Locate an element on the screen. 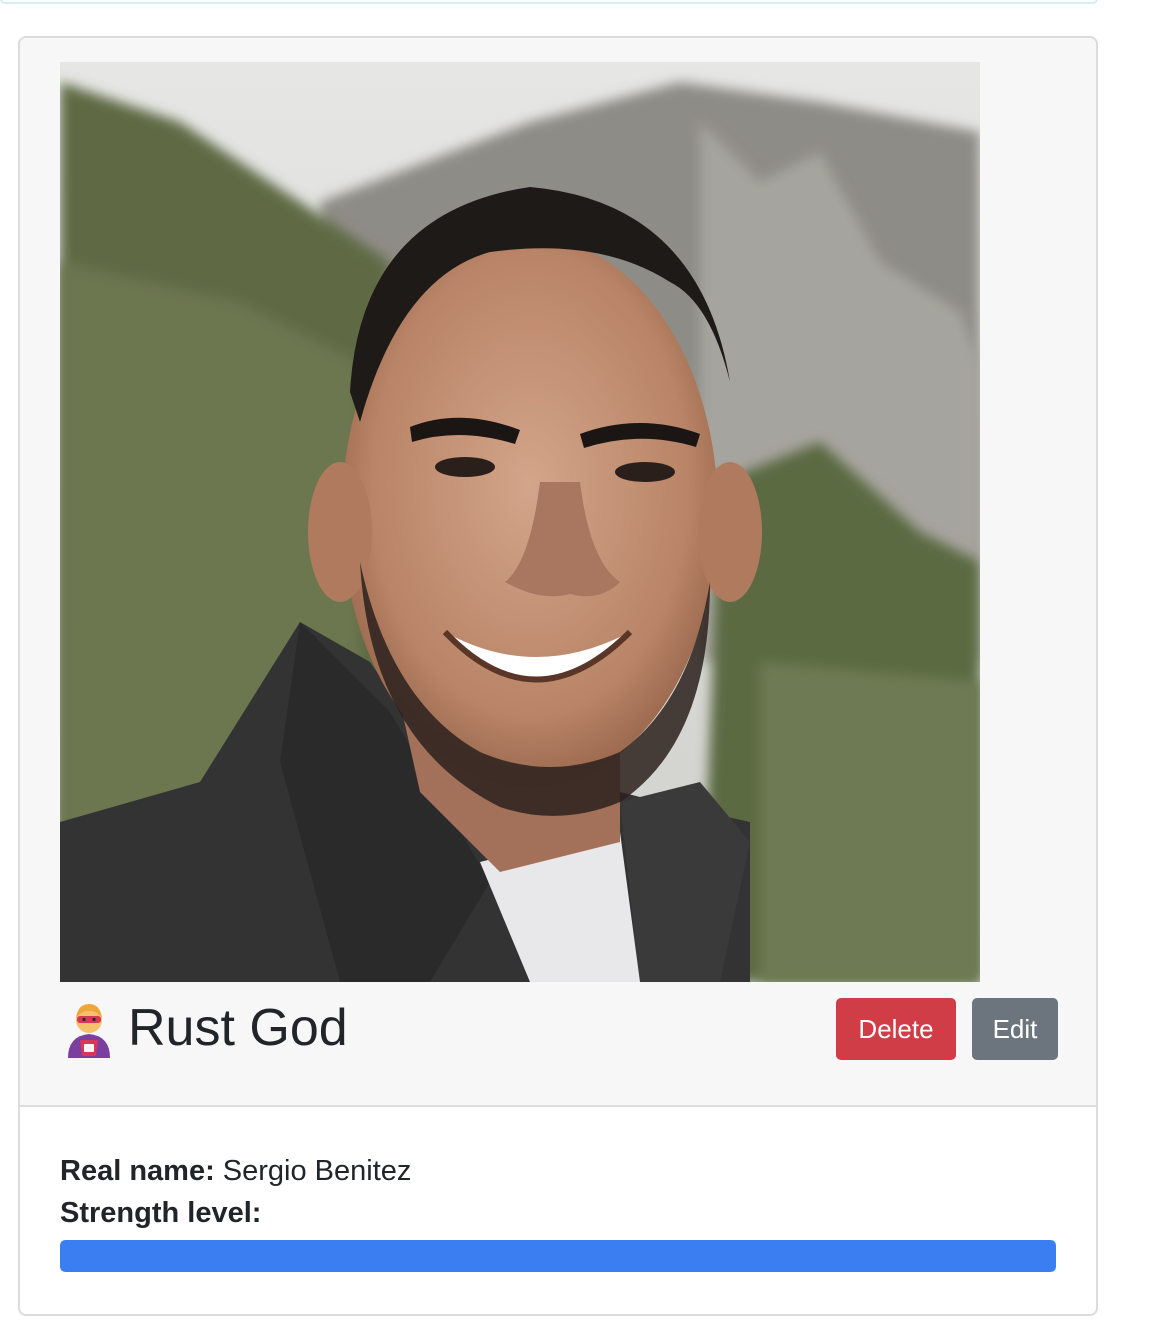  real-name-label: Real name: is located at coordinates (137, 1171).